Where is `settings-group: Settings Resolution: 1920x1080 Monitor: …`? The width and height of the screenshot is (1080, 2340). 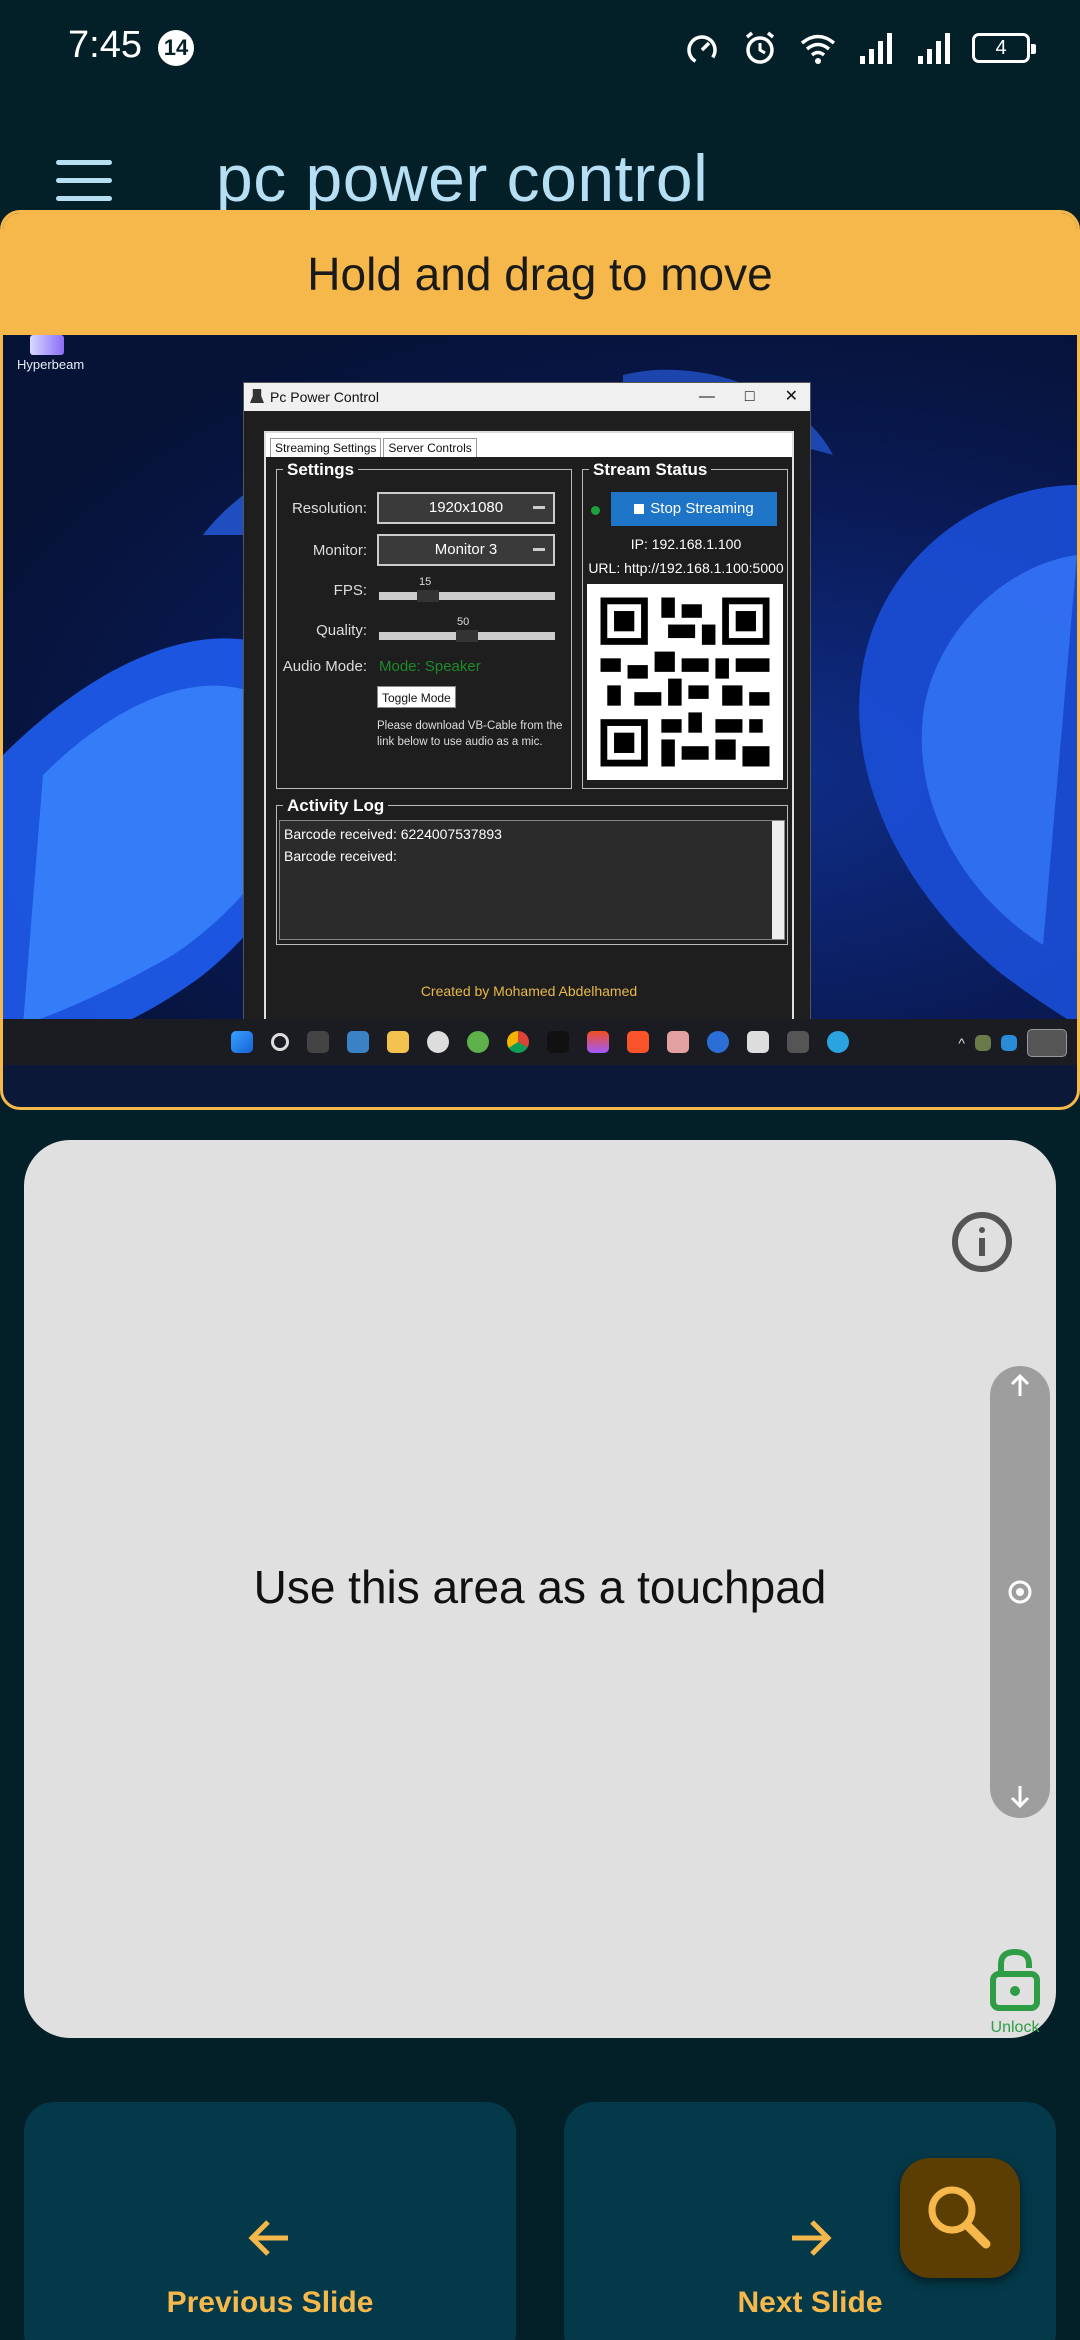
settings-group: Settings Resolution: 1920x1080 Monitor: … is located at coordinates (424, 624).